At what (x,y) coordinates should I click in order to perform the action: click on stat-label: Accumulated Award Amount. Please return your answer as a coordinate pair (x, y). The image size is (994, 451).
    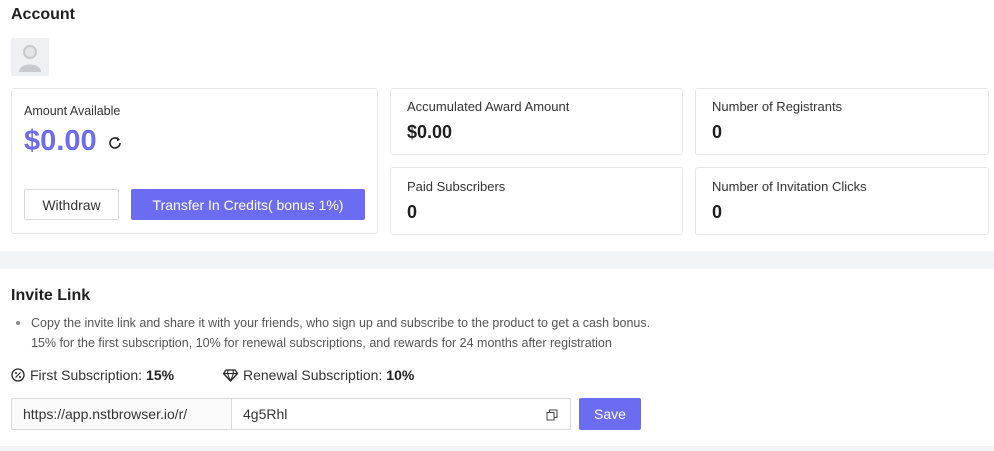
    Looking at the image, I should click on (488, 106).